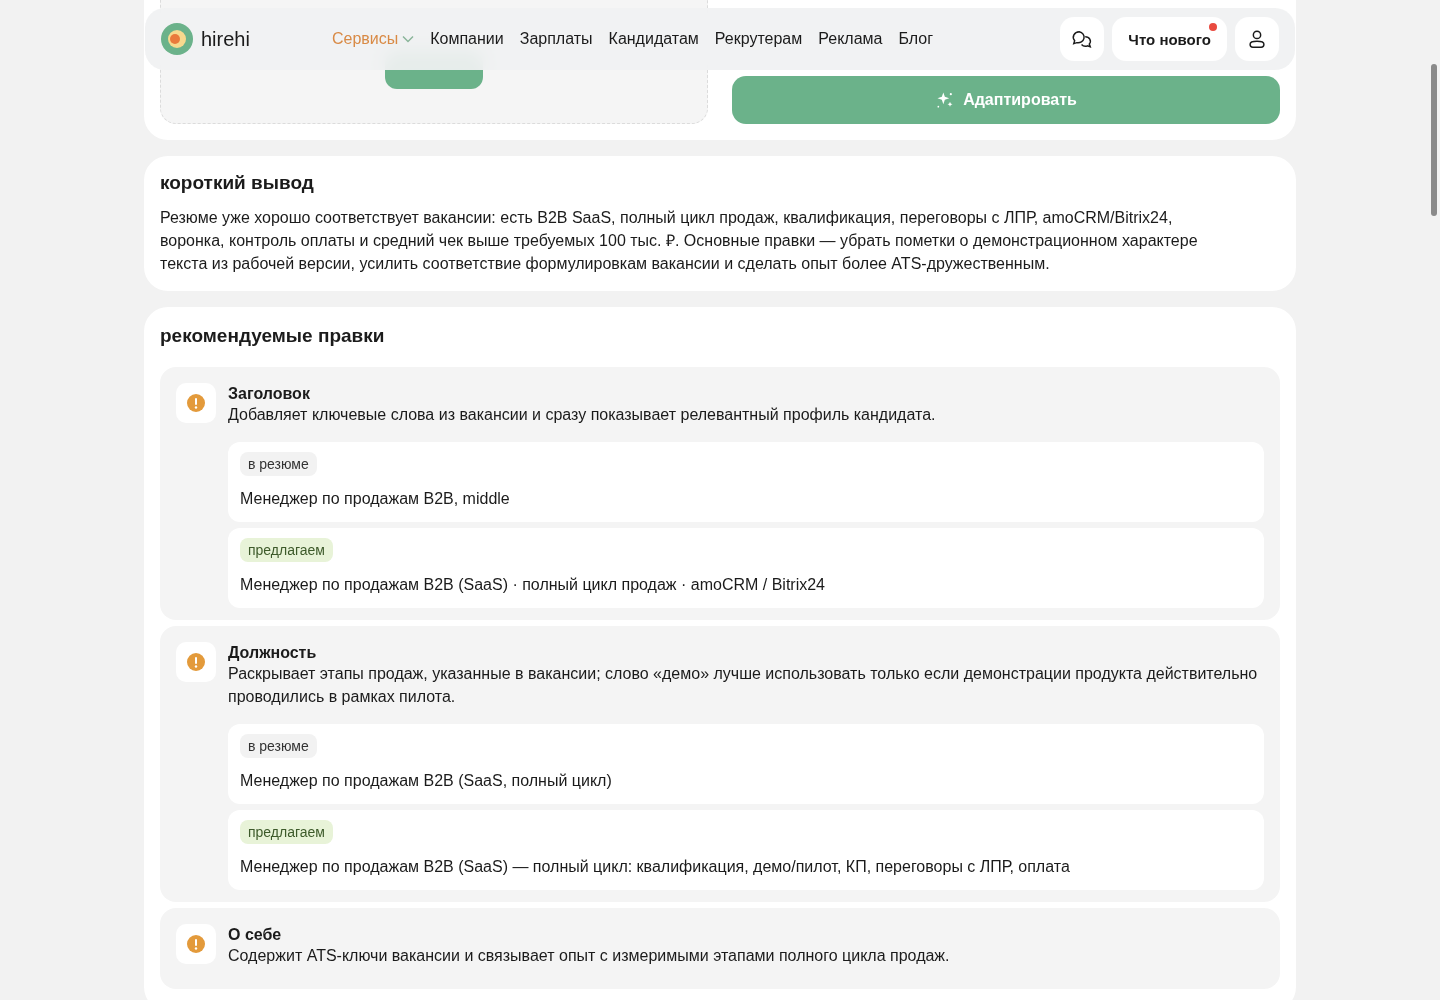 The width and height of the screenshot is (1440, 1000). What do you see at coordinates (273, 336) in the screenshot?
I see `section-title: рекомендуемые правки` at bounding box center [273, 336].